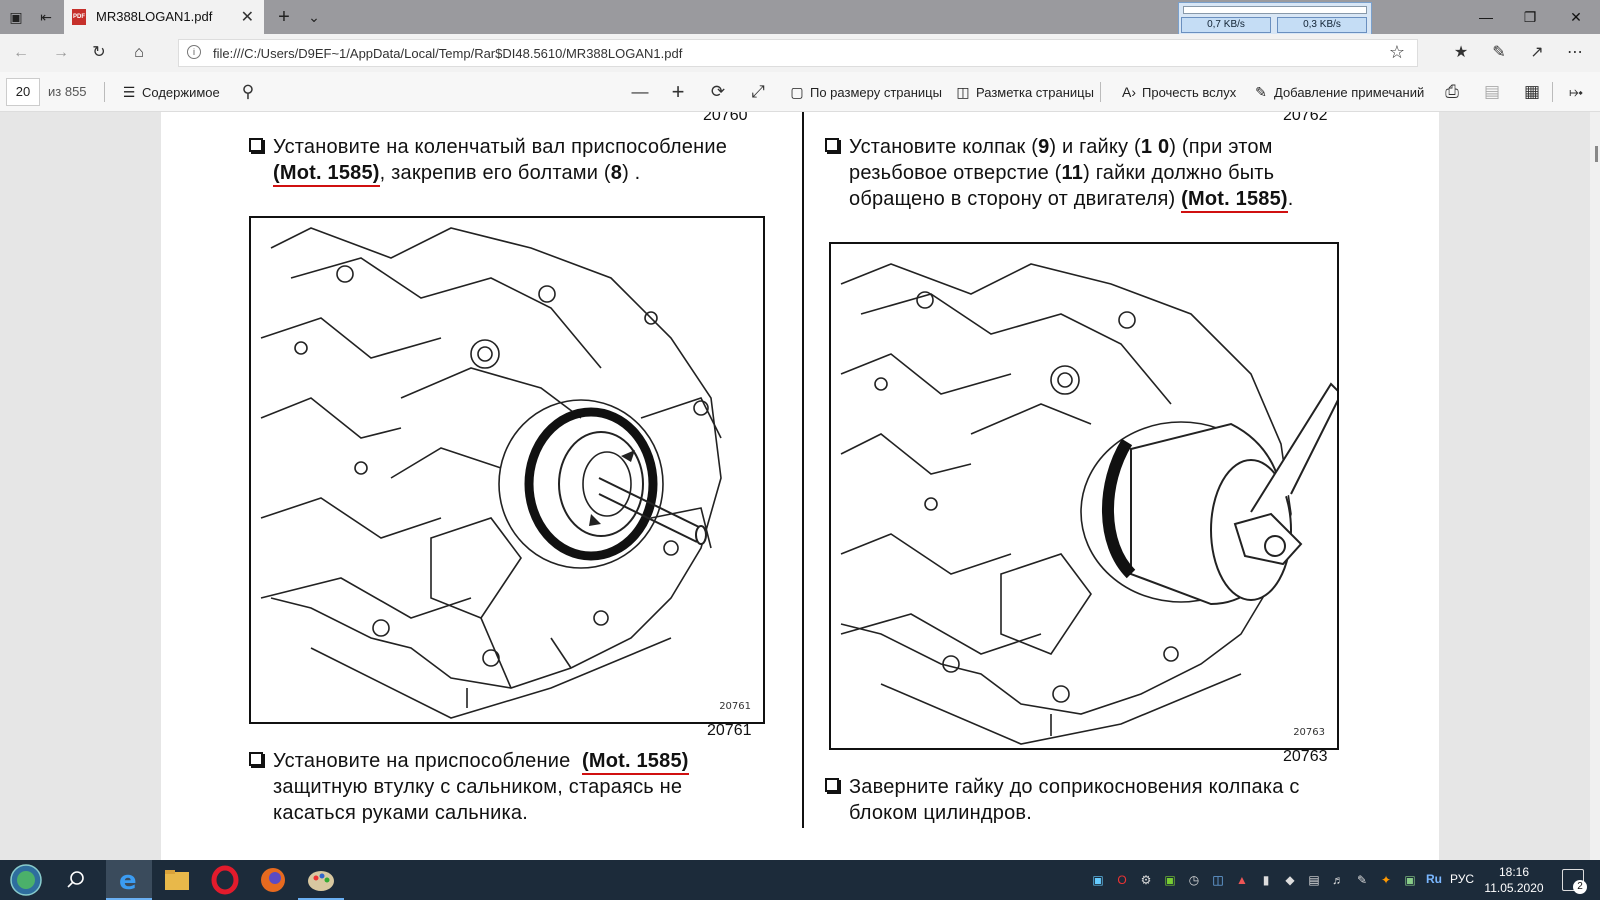 The height and width of the screenshot is (900, 1600). What do you see at coordinates (1574, 881) in the screenshot?
I see `notification-center-icon: 2` at bounding box center [1574, 881].